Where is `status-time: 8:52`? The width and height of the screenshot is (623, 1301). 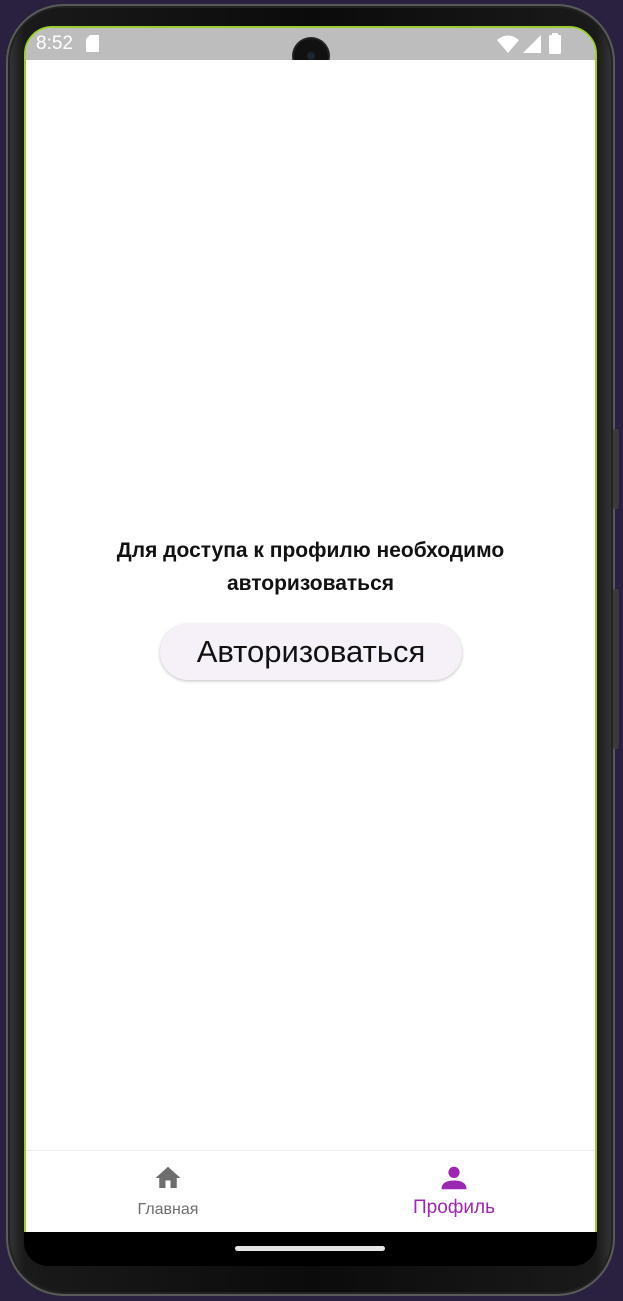 status-time: 8:52 is located at coordinates (54, 43).